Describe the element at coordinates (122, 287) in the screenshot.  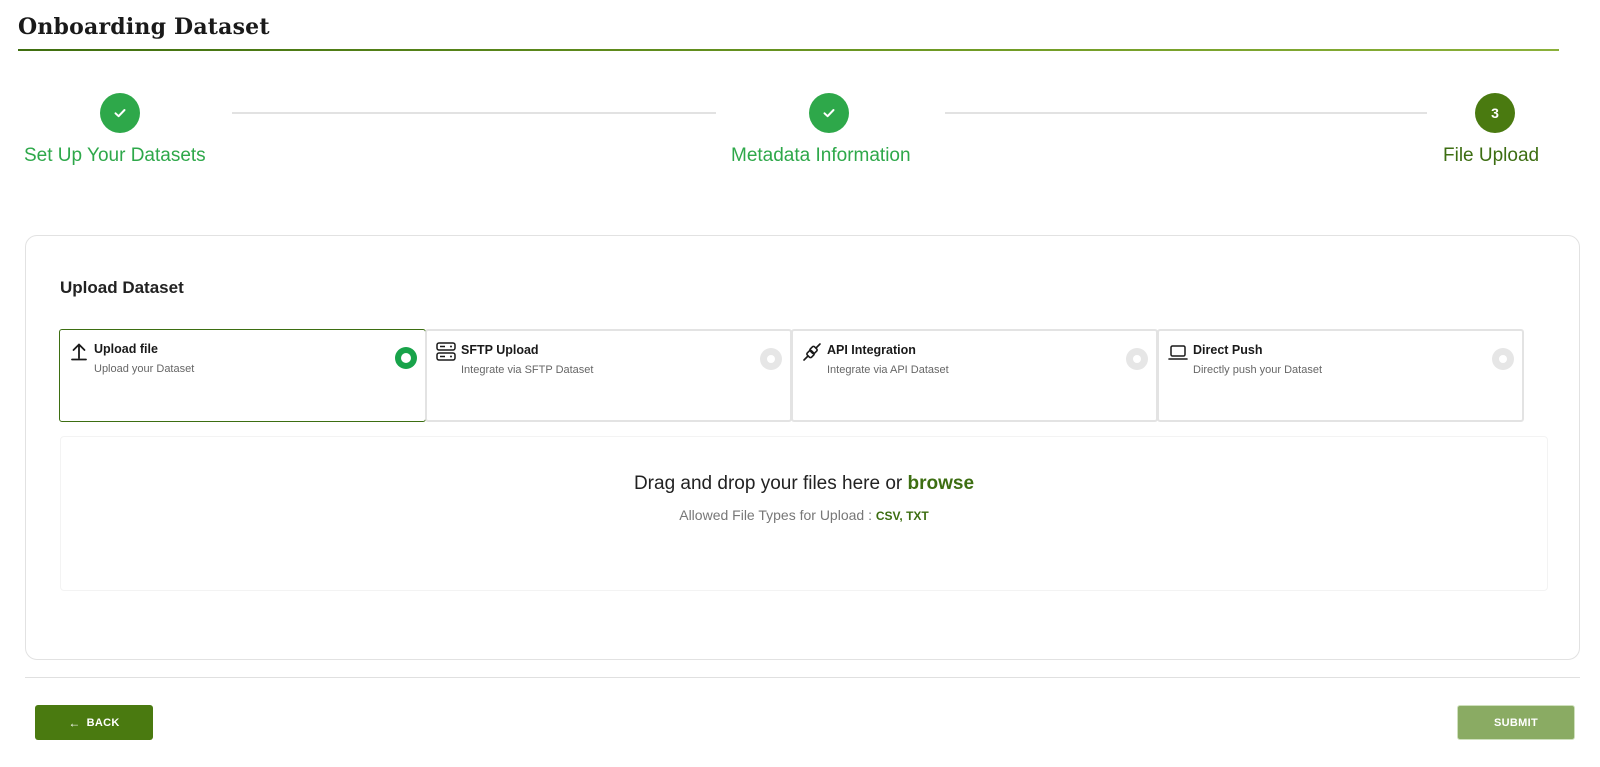
I see `upload-section-title: Upload Dataset` at that location.